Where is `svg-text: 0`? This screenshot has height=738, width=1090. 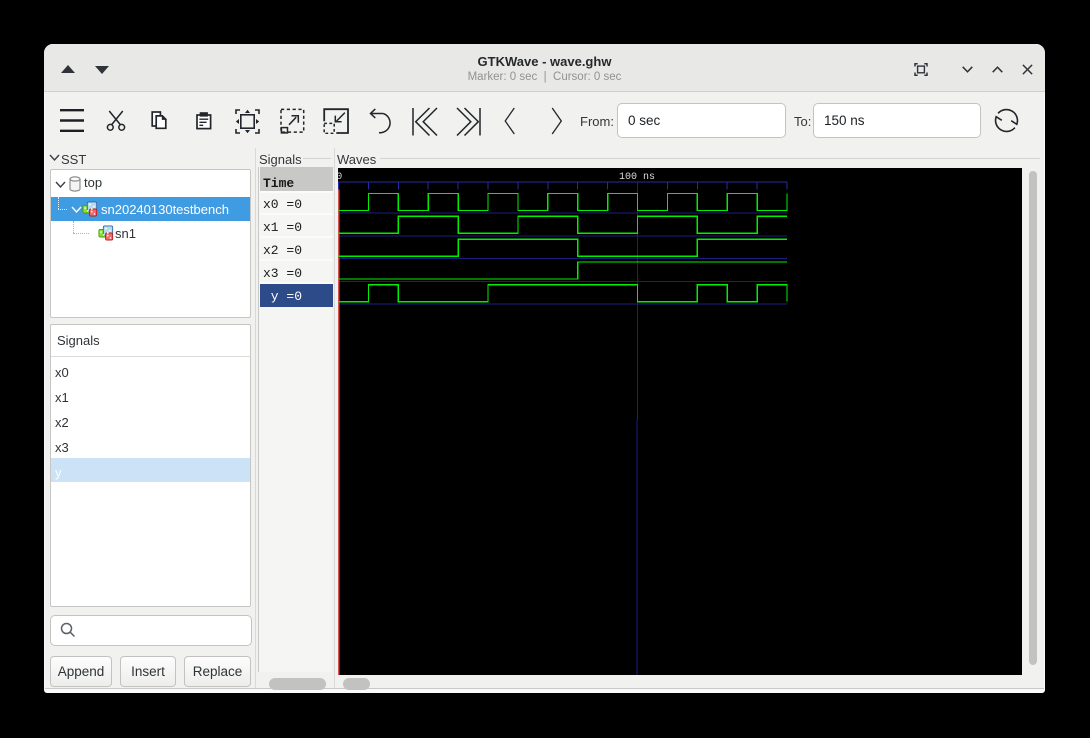 svg-text: 0 is located at coordinates (340, 177).